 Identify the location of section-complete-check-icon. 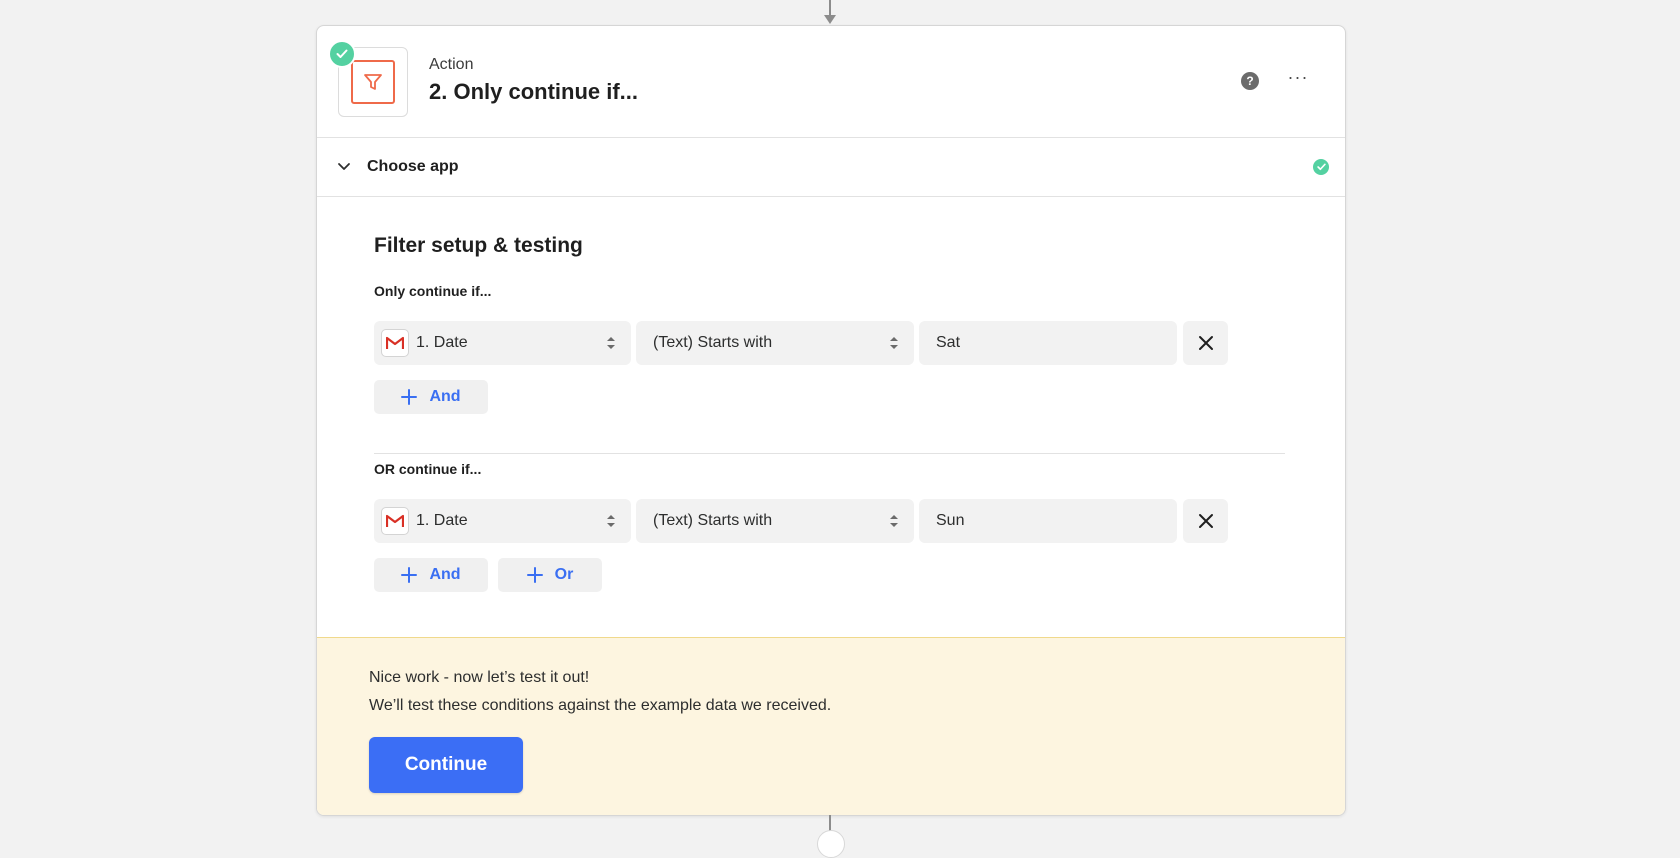
(1321, 167).